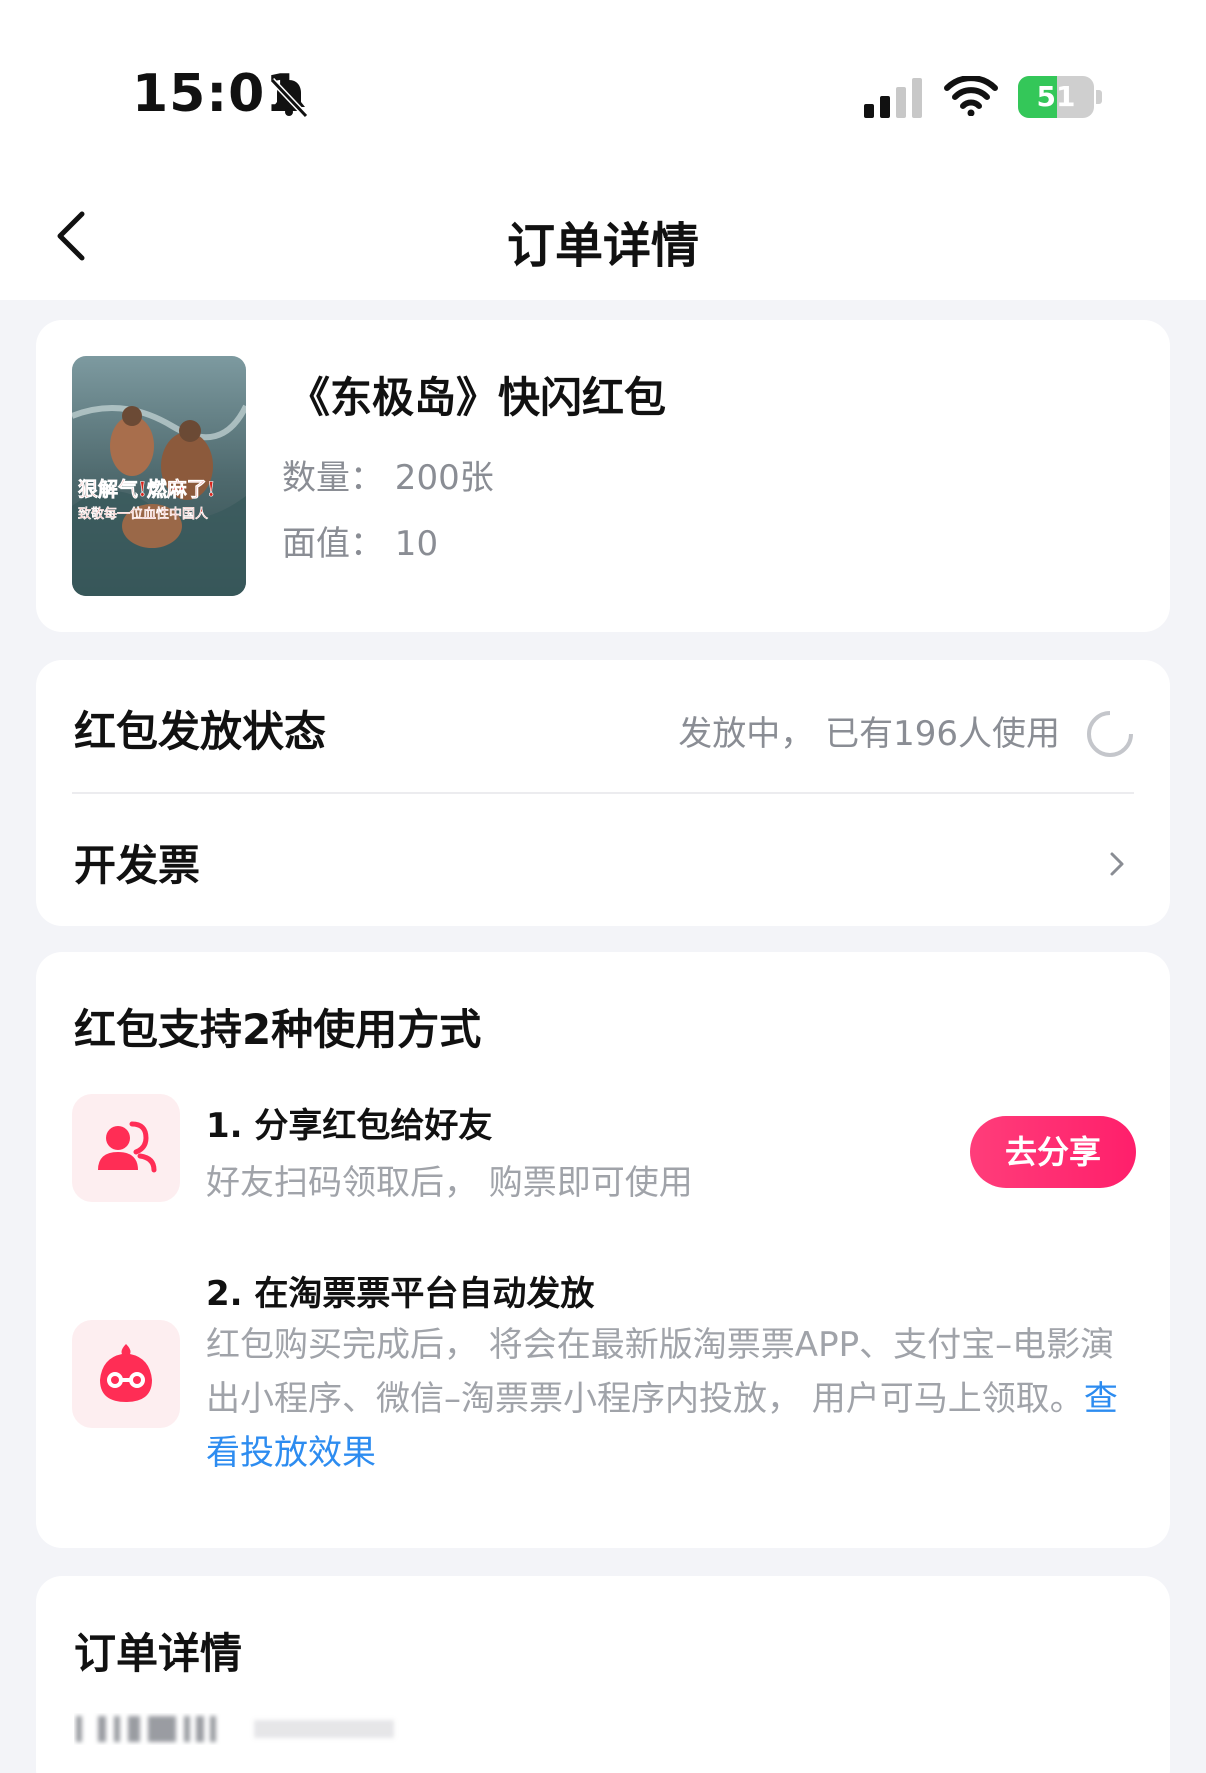  I want to click on bell-muted-icon, so click(289, 98).